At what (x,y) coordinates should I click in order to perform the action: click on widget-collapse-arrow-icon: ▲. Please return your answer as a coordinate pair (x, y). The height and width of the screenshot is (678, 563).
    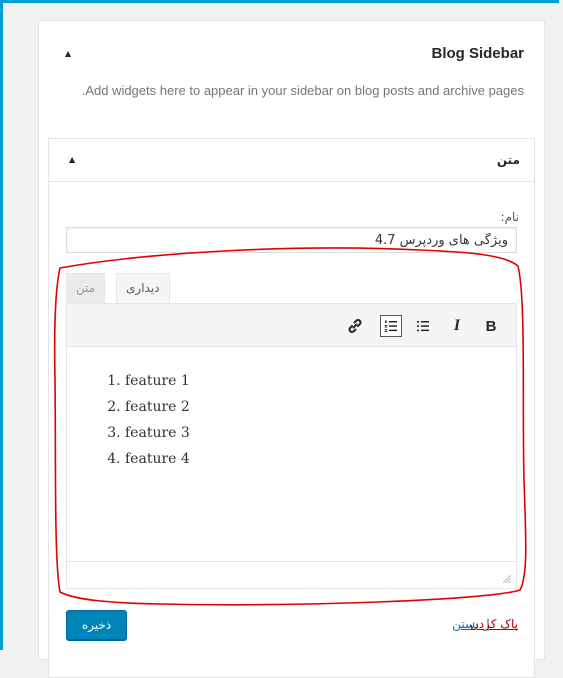
    Looking at the image, I should click on (72, 159).